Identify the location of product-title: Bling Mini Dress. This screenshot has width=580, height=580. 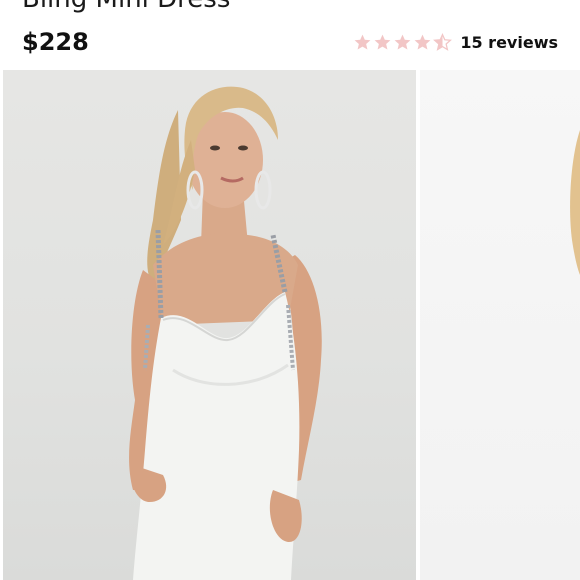
(126, 6).